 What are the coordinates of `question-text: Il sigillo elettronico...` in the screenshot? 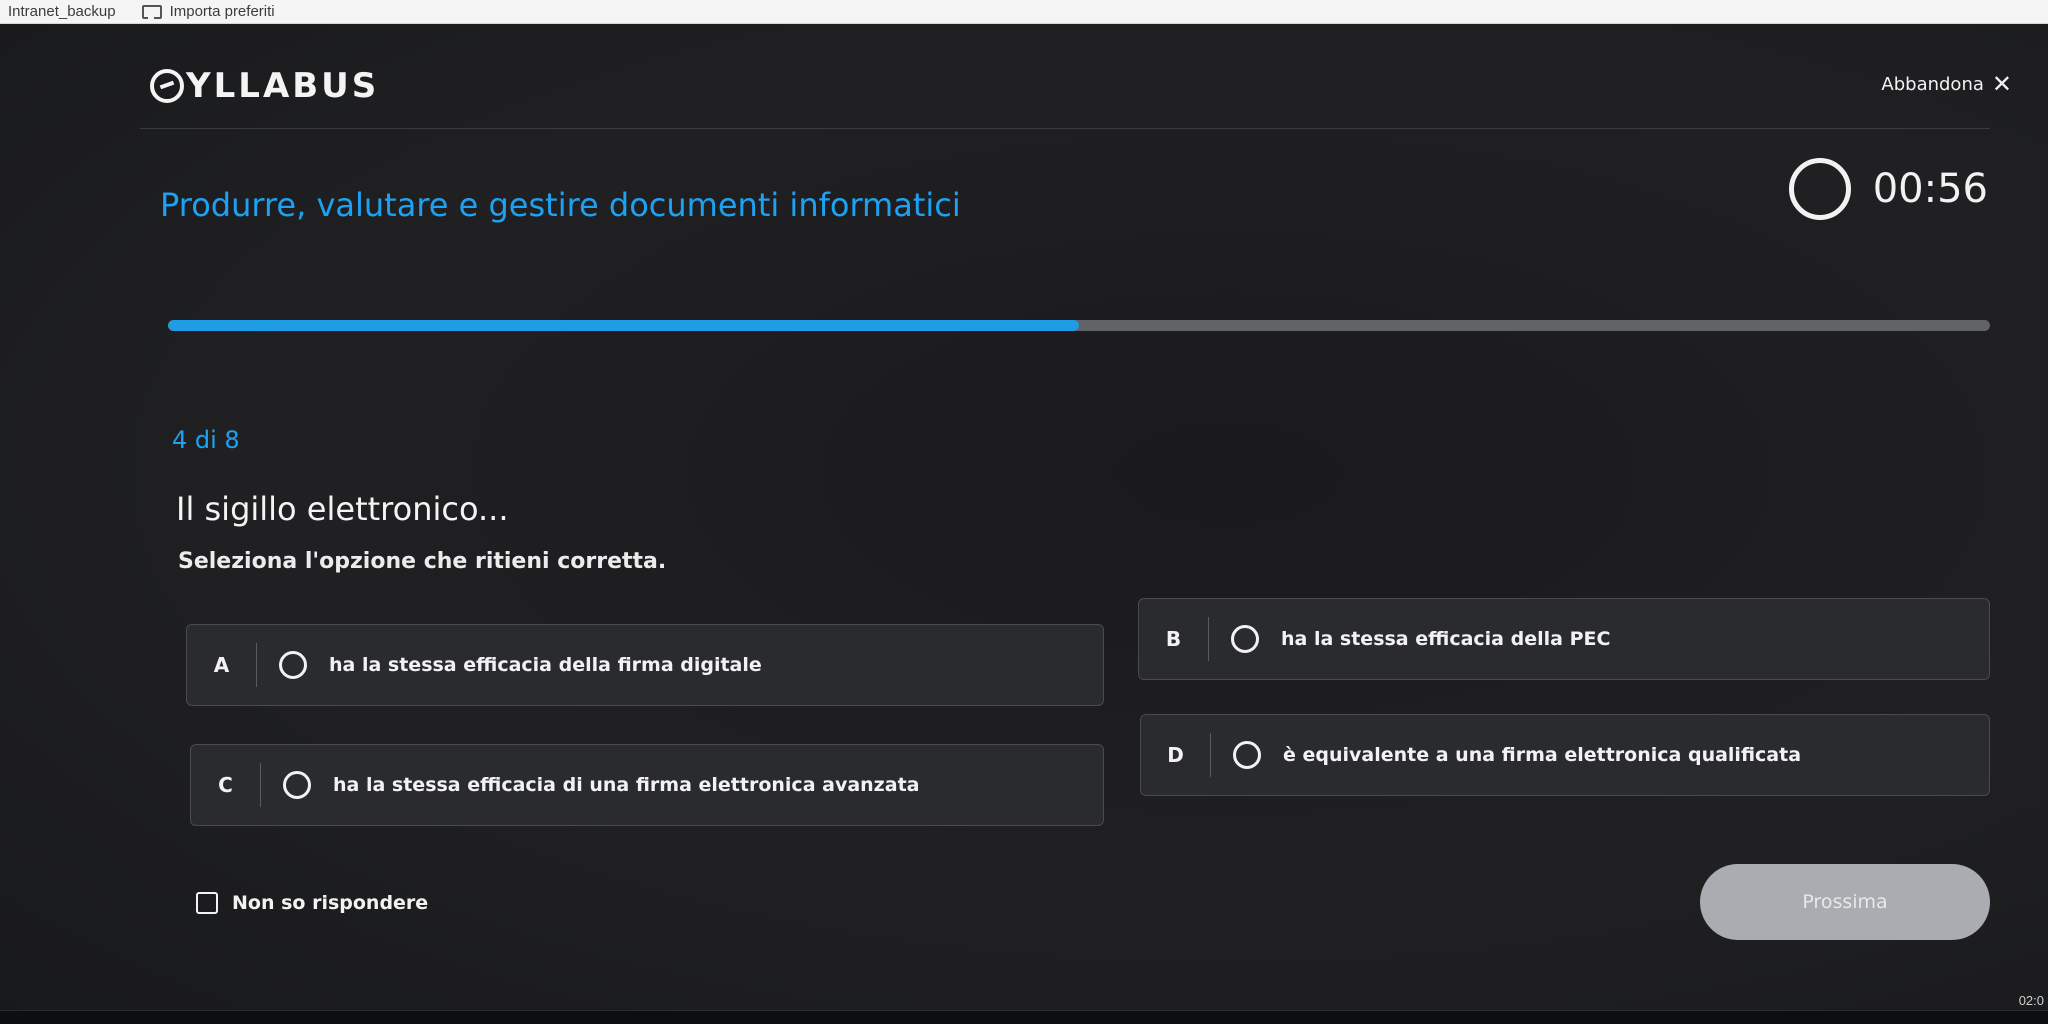 It's located at (342, 509).